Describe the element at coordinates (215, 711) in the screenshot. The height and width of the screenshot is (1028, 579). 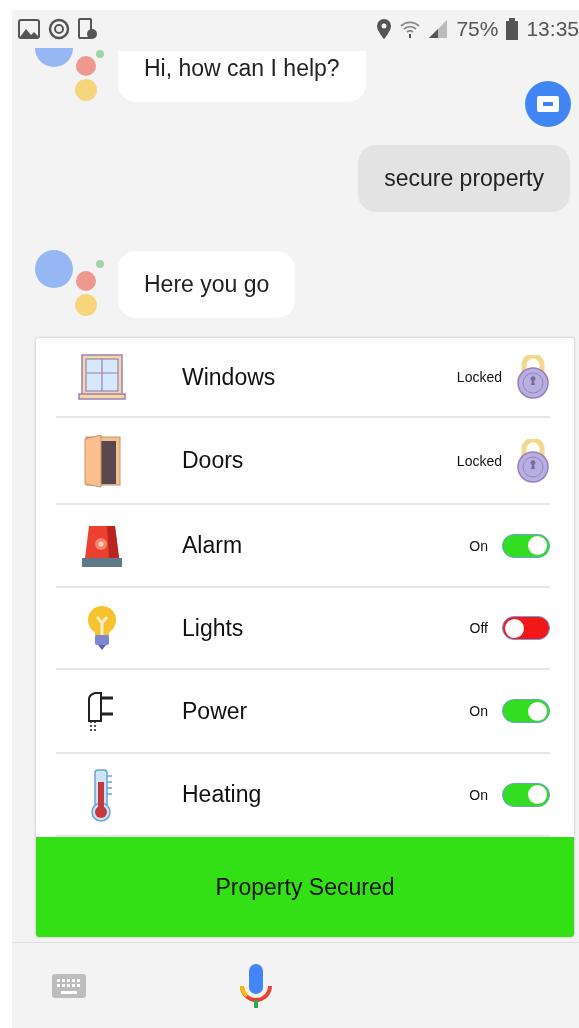
I see `device-name: Power` at that location.